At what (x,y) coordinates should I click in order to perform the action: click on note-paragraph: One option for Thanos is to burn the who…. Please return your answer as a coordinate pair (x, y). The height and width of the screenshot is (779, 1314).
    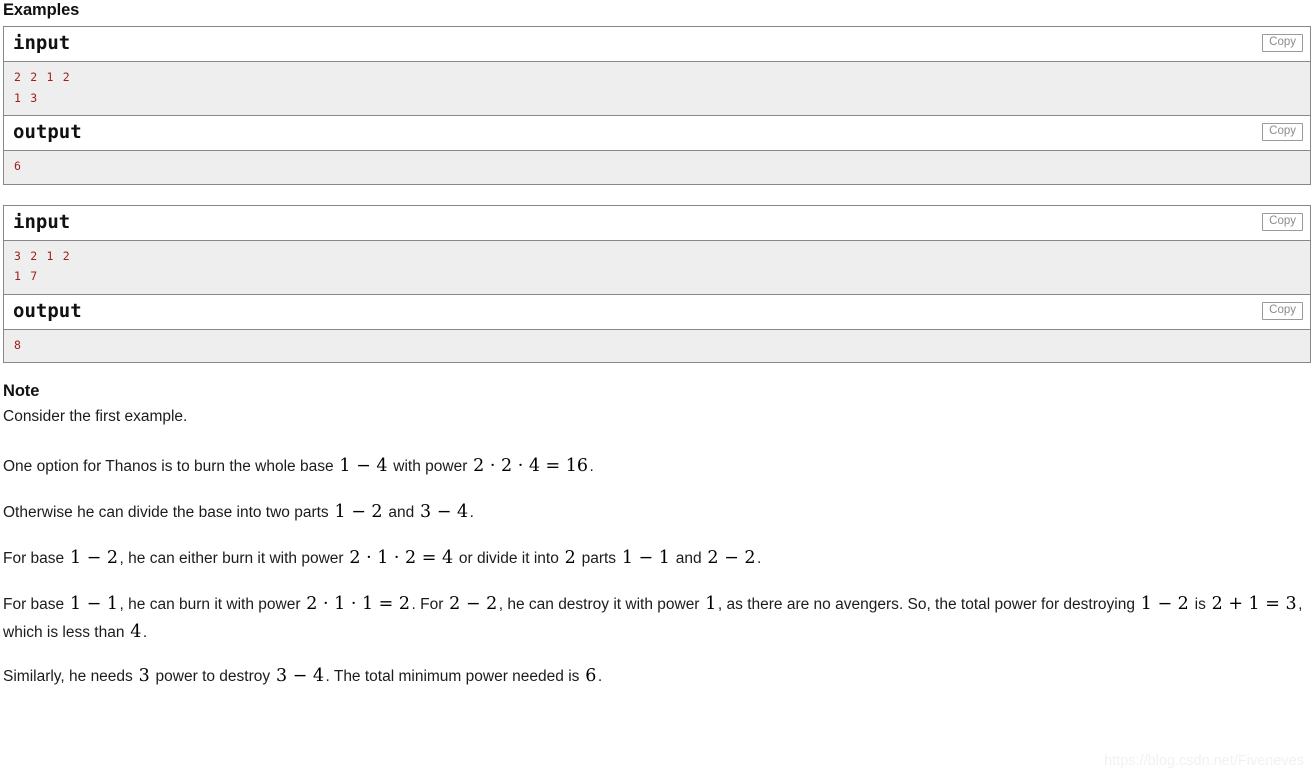
    Looking at the image, I should click on (657, 467).